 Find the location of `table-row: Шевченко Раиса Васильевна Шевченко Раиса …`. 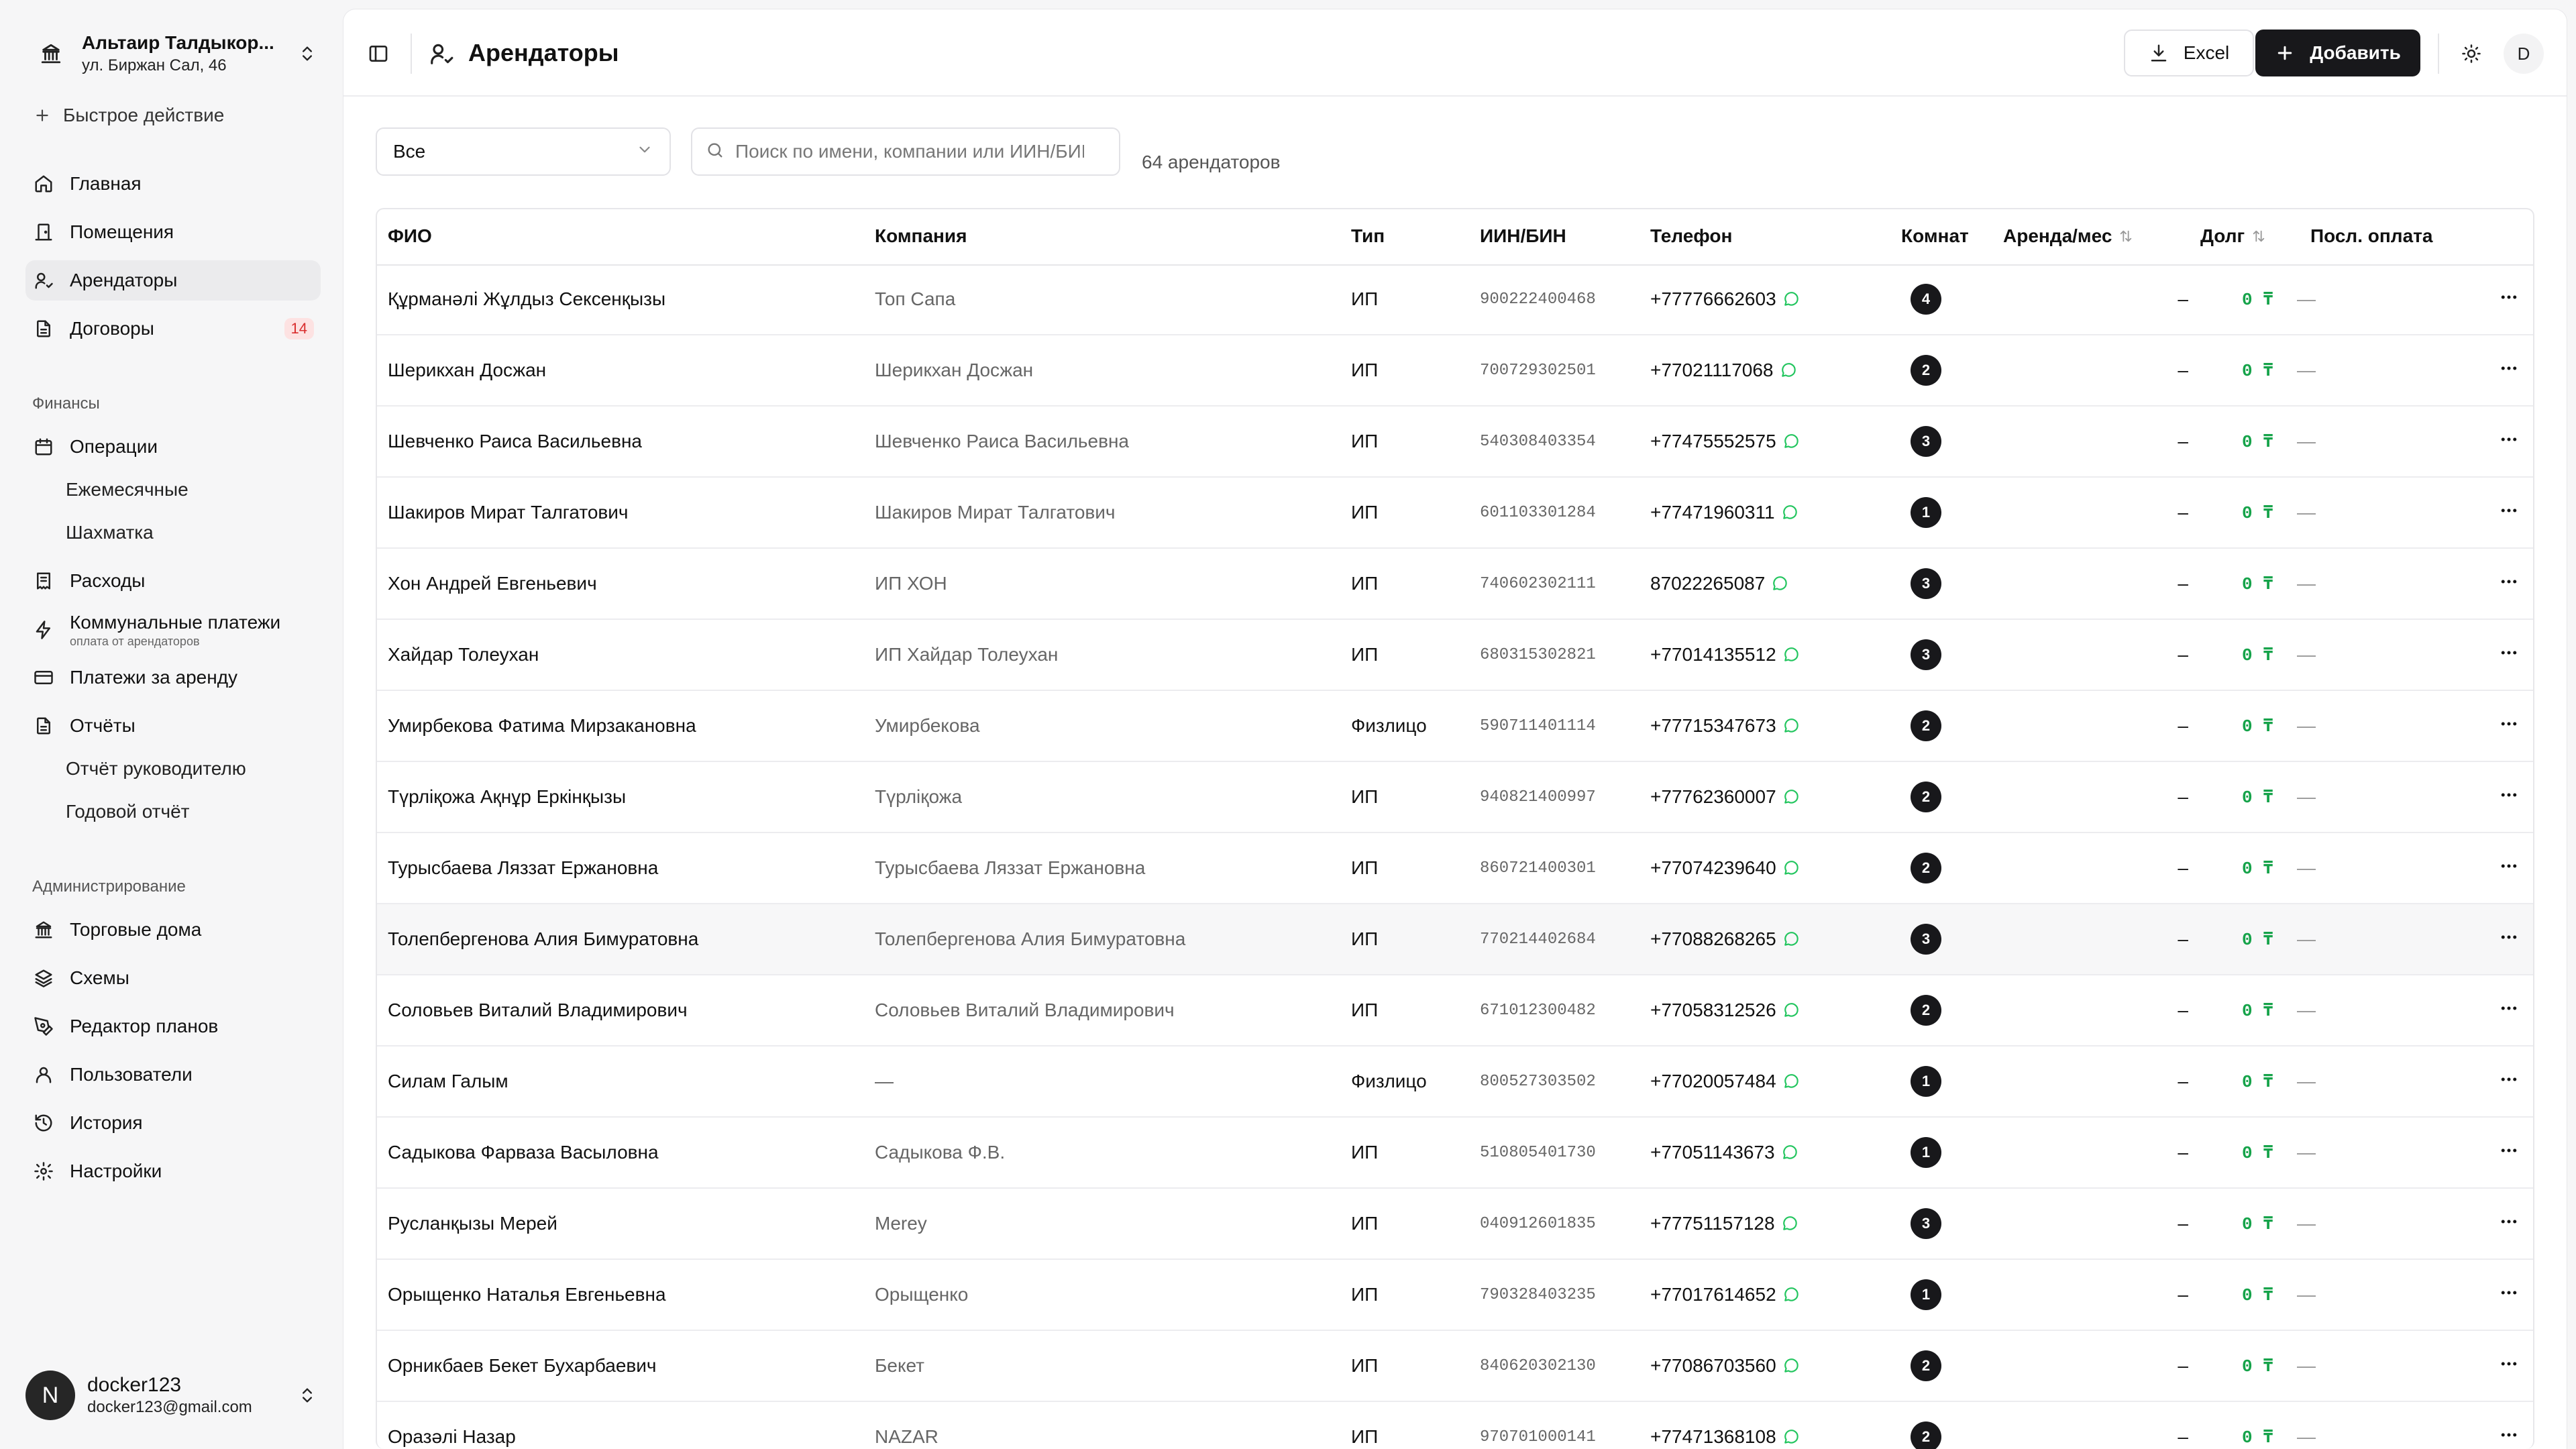

table-row: Шевченко Раиса Васильевна Шевченко Раиса … is located at coordinates (1455, 442).